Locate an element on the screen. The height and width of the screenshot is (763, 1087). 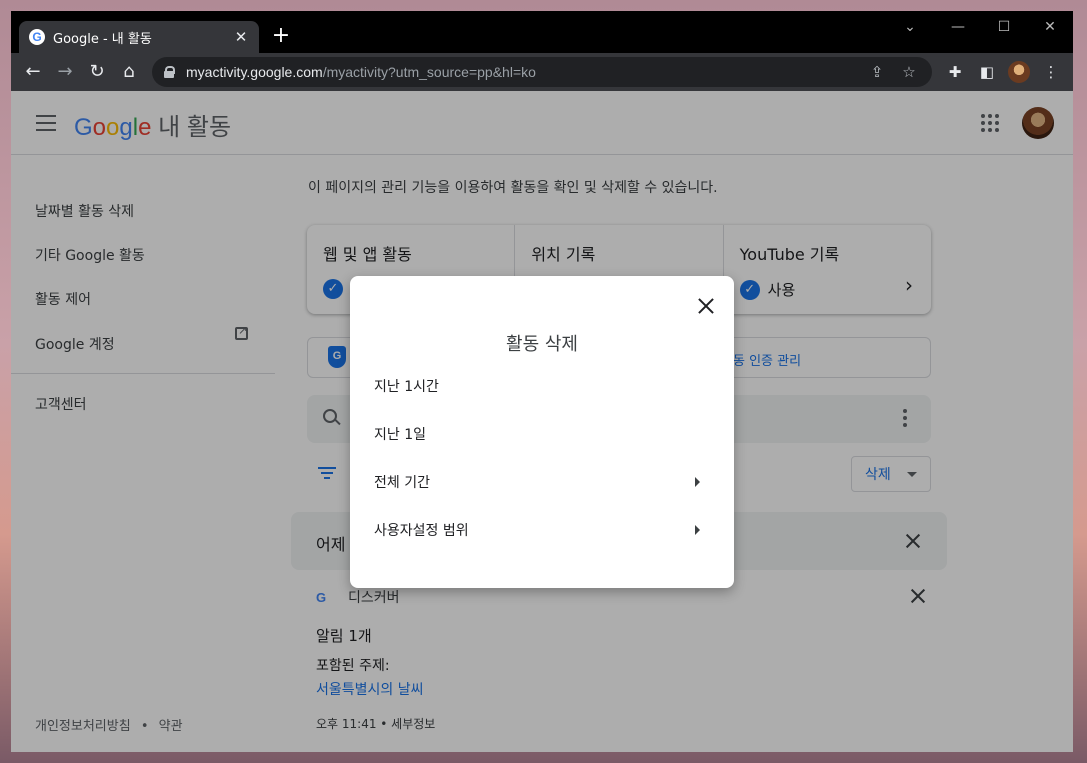
option-custom-range: 사용자설정 범위 is located at coordinates (542, 530).